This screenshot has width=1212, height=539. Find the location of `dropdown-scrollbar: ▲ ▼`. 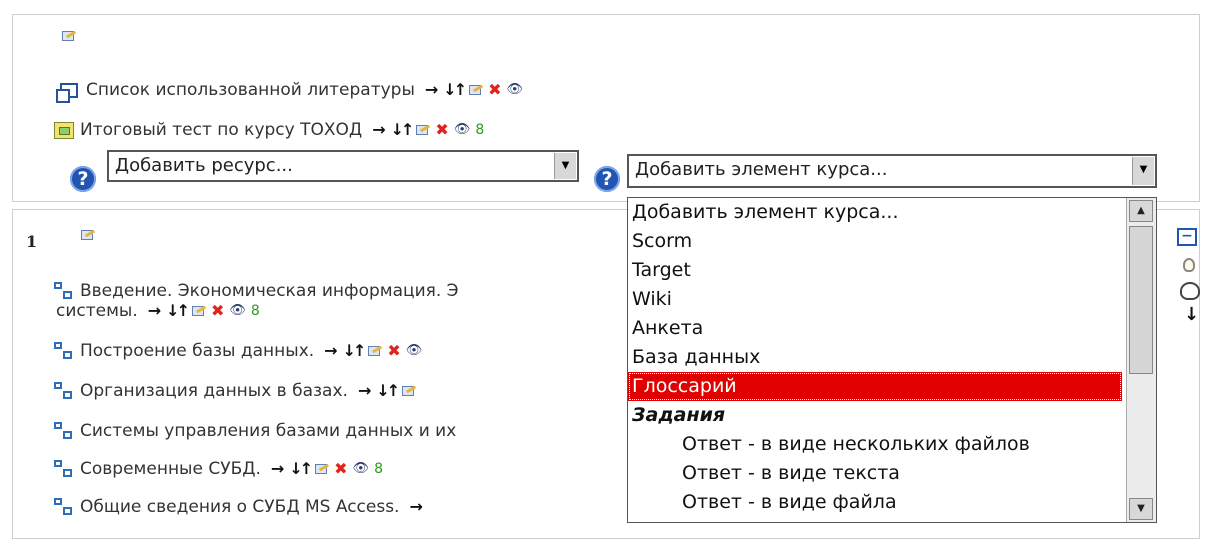

dropdown-scrollbar: ▲ ▼ is located at coordinates (1141, 360).